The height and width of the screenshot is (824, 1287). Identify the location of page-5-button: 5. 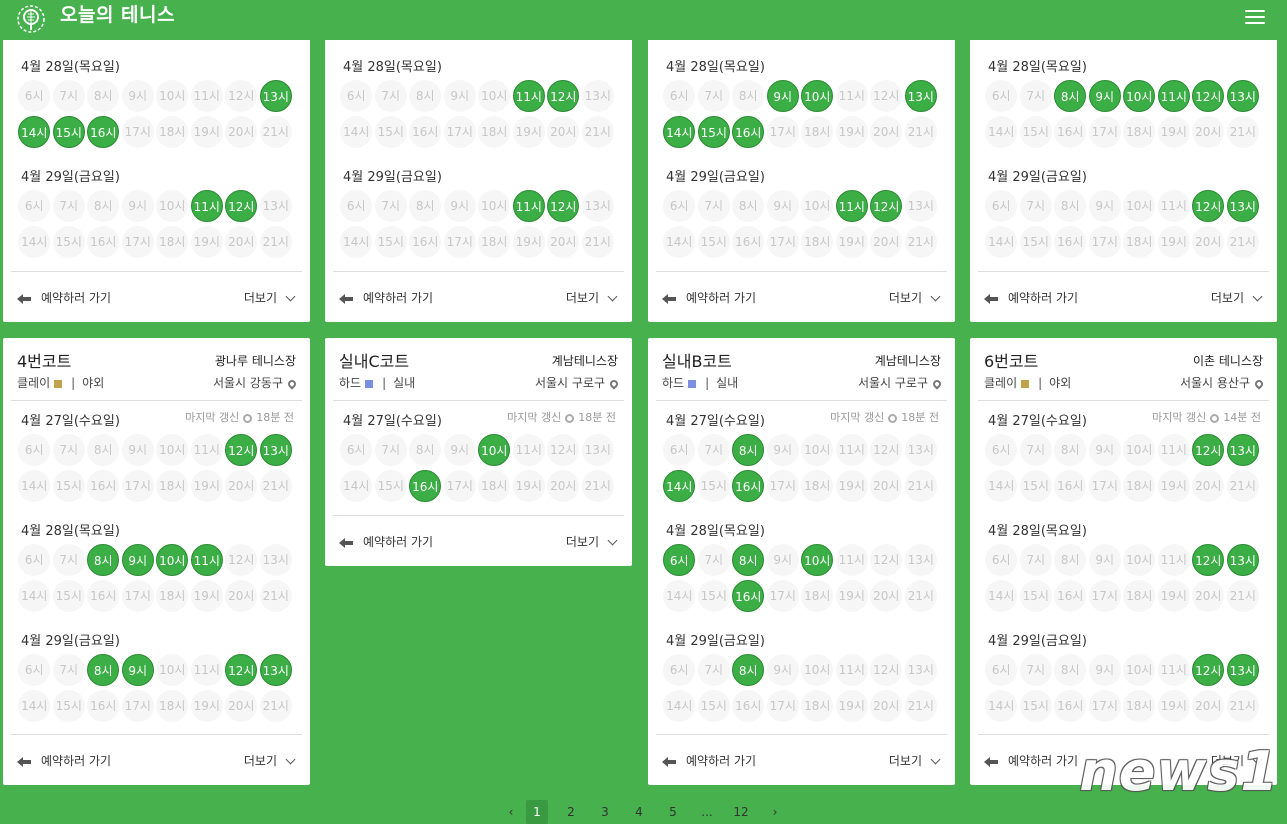
(673, 812).